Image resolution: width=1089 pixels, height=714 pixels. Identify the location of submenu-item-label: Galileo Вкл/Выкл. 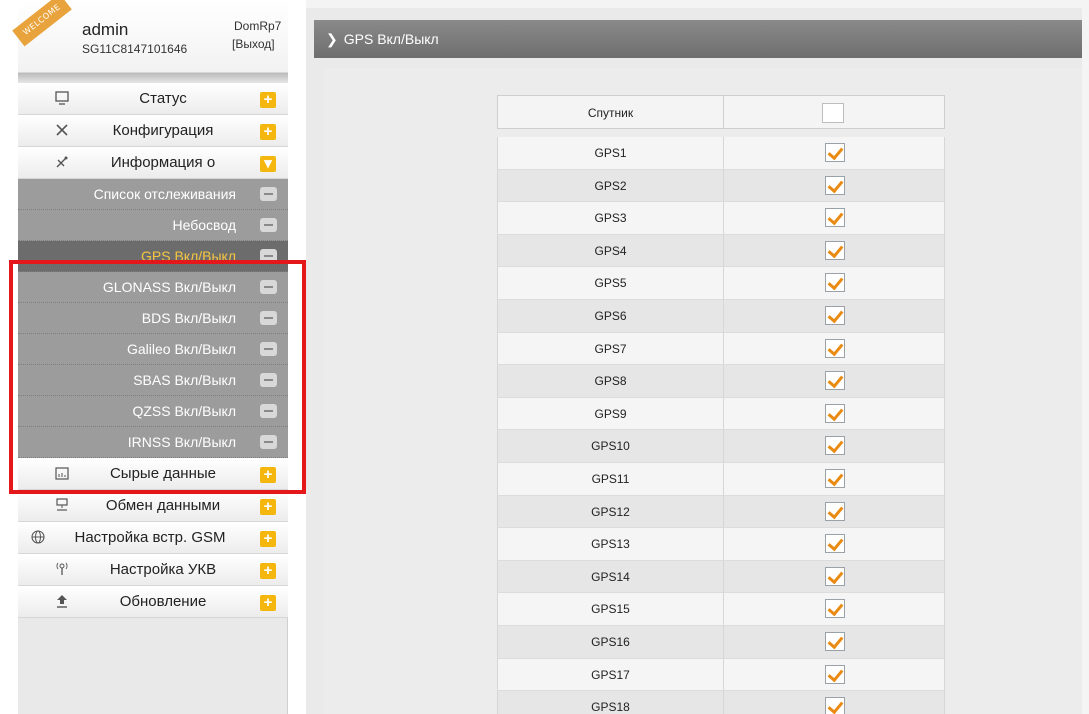
(181, 349).